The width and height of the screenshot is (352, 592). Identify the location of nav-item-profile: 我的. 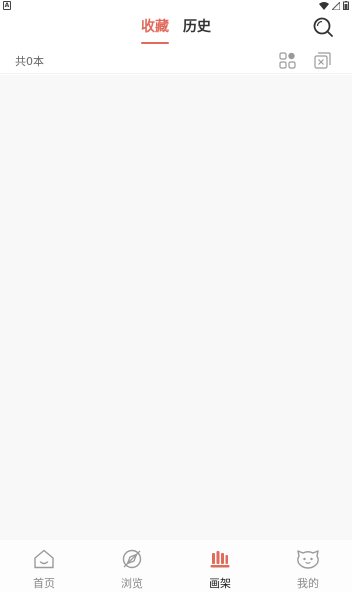
(308, 566).